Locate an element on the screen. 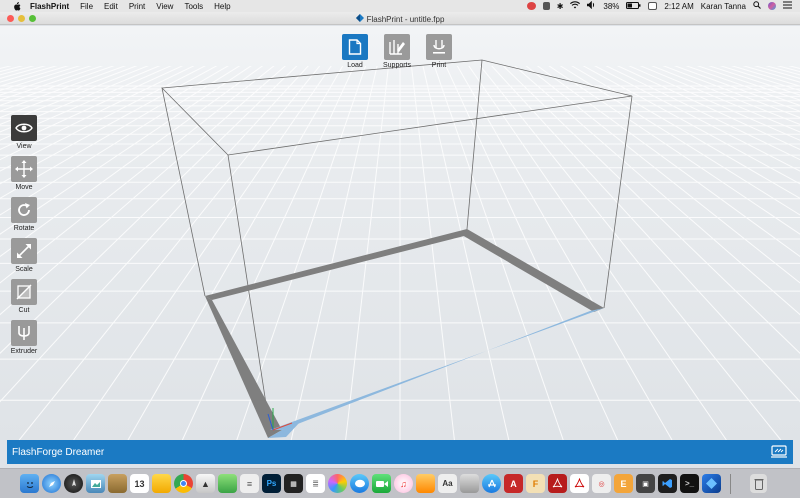 The height and width of the screenshot is (498, 800). menu-print: Print is located at coordinates (137, 6).